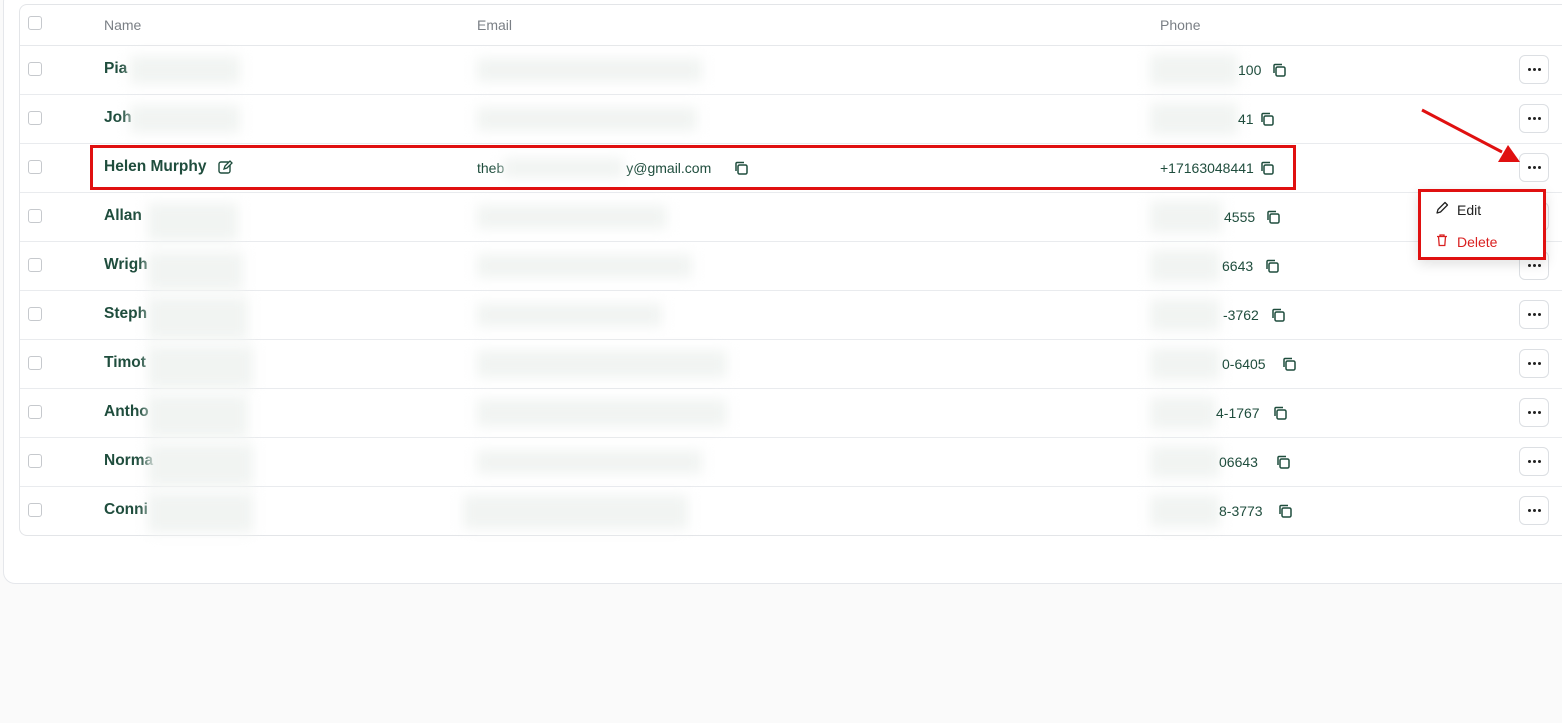 The width and height of the screenshot is (1562, 723). Describe the element at coordinates (128, 461) in the screenshot. I see `contact-name: Norma` at that location.